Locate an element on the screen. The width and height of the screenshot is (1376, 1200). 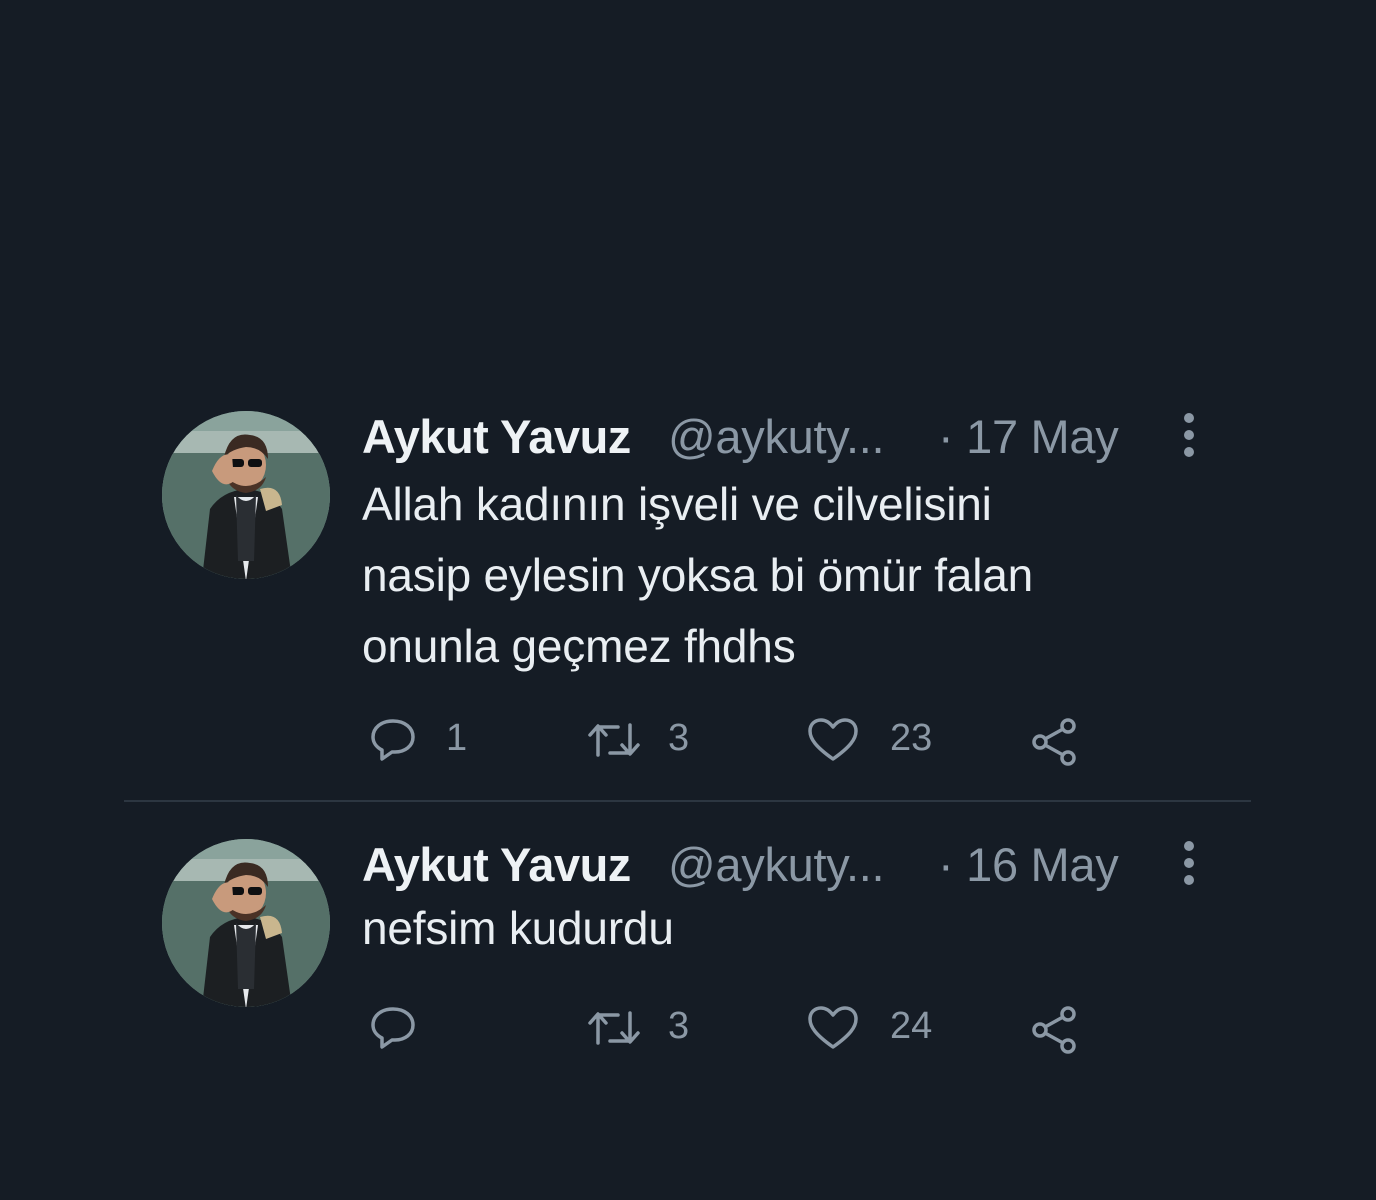
tweet-date: · 17 May is located at coordinates (1028, 436).